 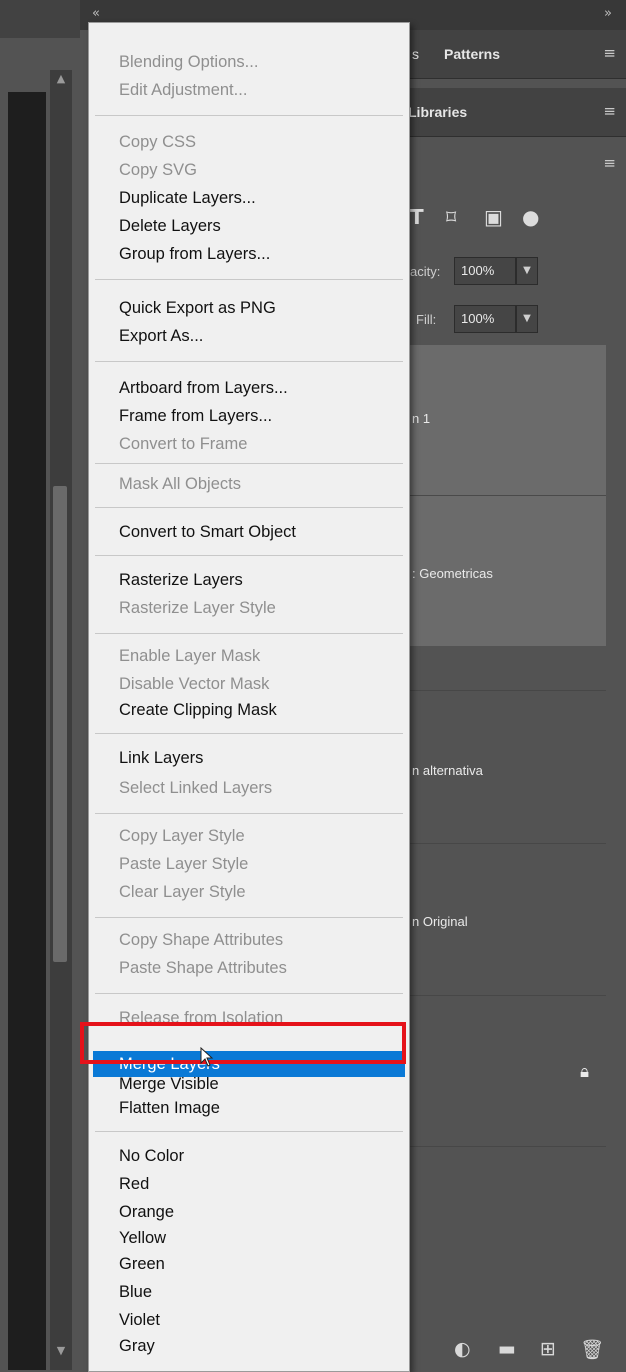 What do you see at coordinates (260, 226) in the screenshot?
I see `menu-item-delete-layers: Delete Layers` at bounding box center [260, 226].